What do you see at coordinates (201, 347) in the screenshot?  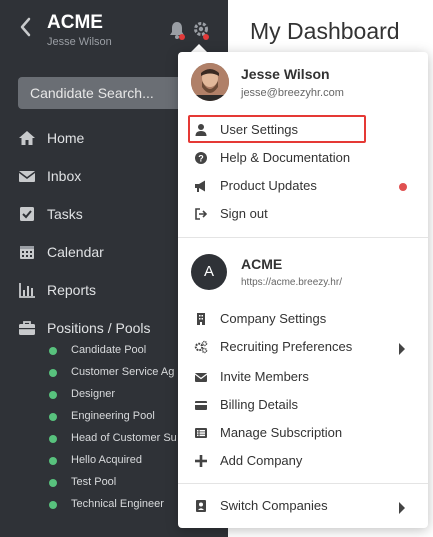 I see `cogs-icon` at bounding box center [201, 347].